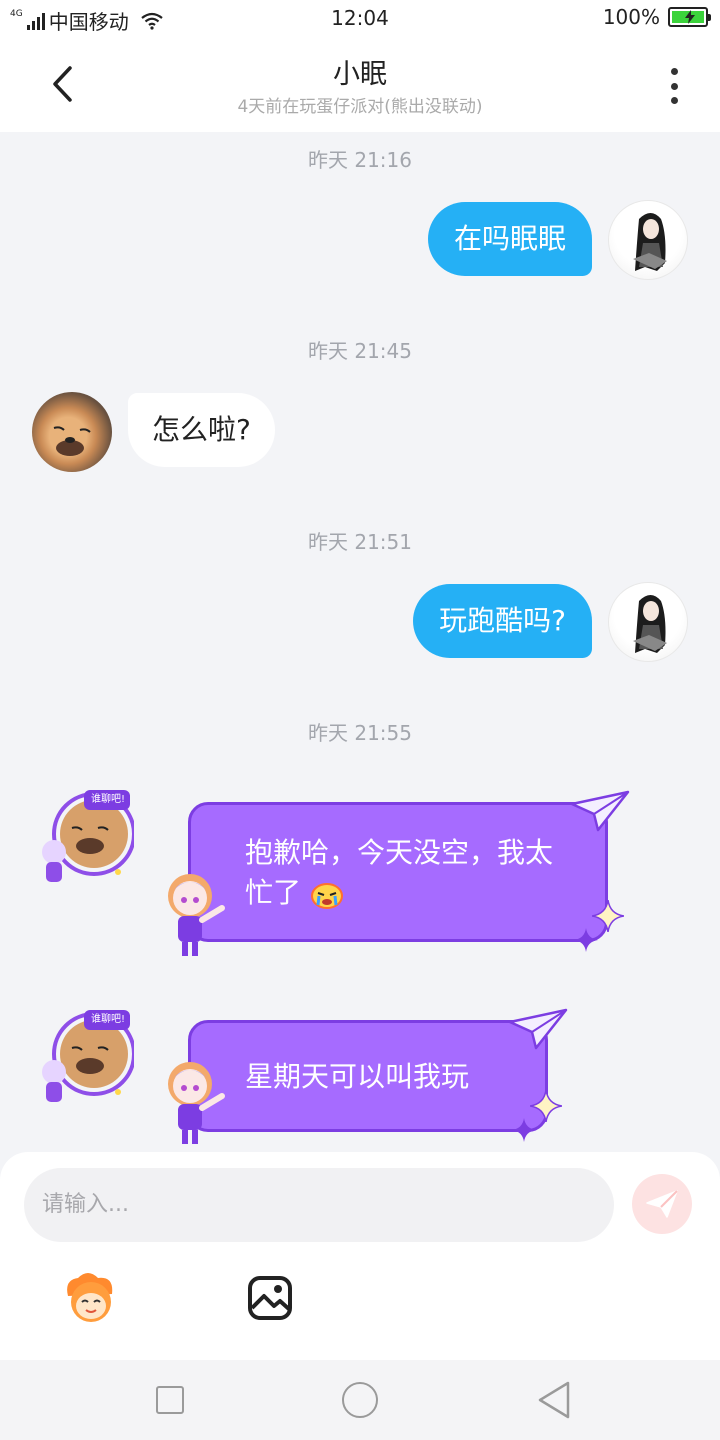 The image size is (720, 1440). I want to click on message-timestamp: 昨天 21:16, so click(360, 160).